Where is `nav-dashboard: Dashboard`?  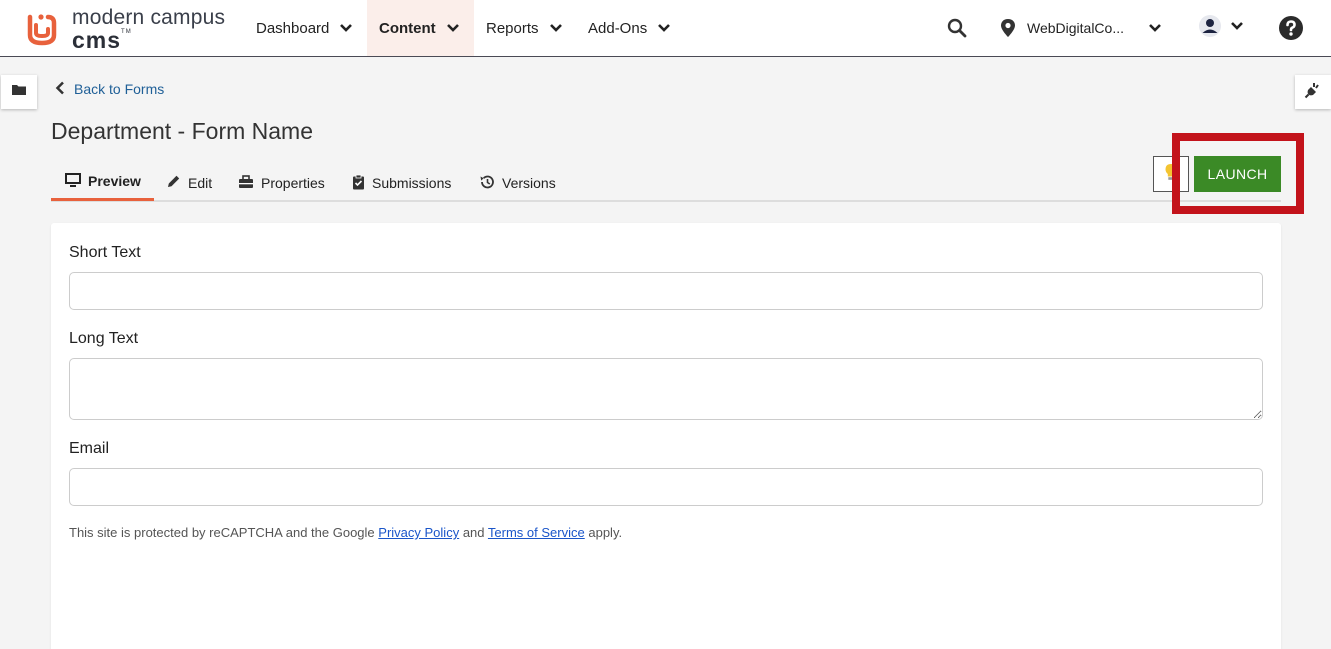
nav-dashboard: Dashboard is located at coordinates (304, 28).